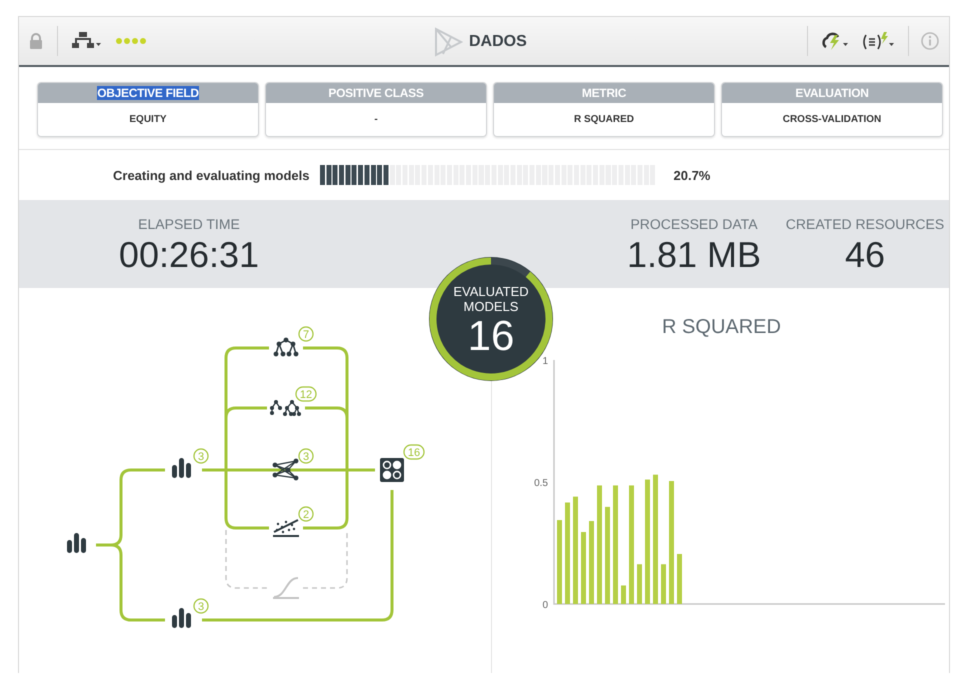 The width and height of the screenshot is (962, 677). Describe the element at coordinates (306, 394) in the screenshot. I see `count-badge: 12` at that location.